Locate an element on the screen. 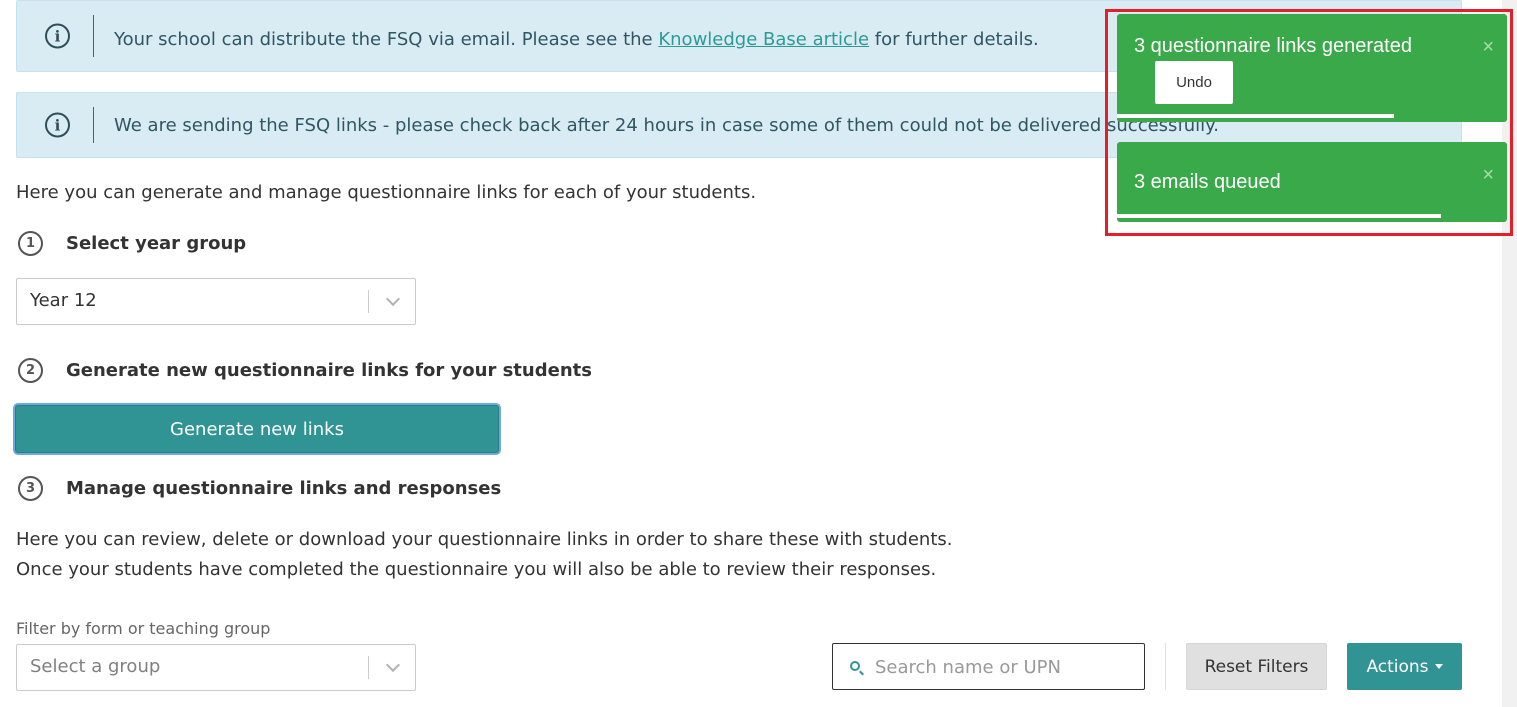  reset-filters-button: Reset Filters is located at coordinates (1256, 666).